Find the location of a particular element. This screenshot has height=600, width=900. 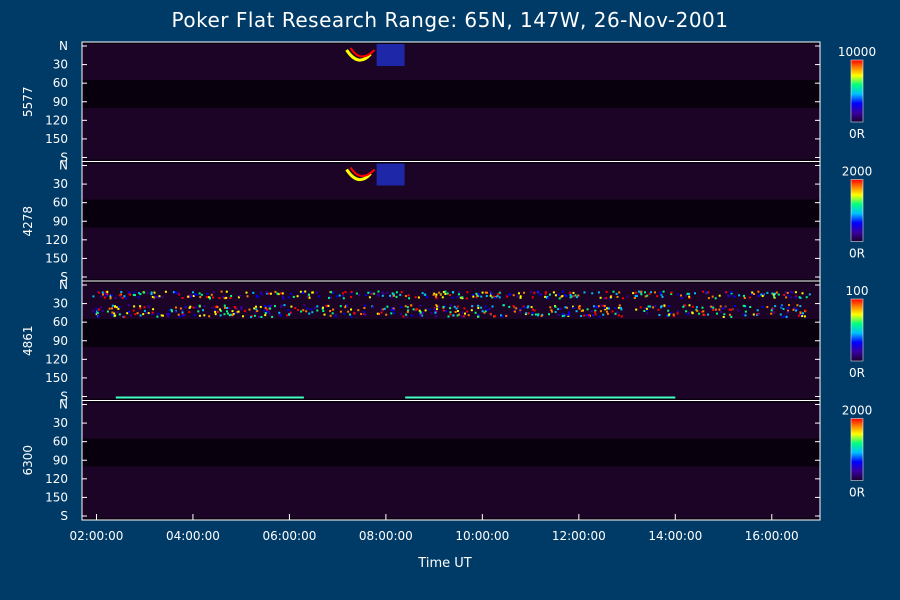

panel-dark-band is located at coordinates (451, 94).